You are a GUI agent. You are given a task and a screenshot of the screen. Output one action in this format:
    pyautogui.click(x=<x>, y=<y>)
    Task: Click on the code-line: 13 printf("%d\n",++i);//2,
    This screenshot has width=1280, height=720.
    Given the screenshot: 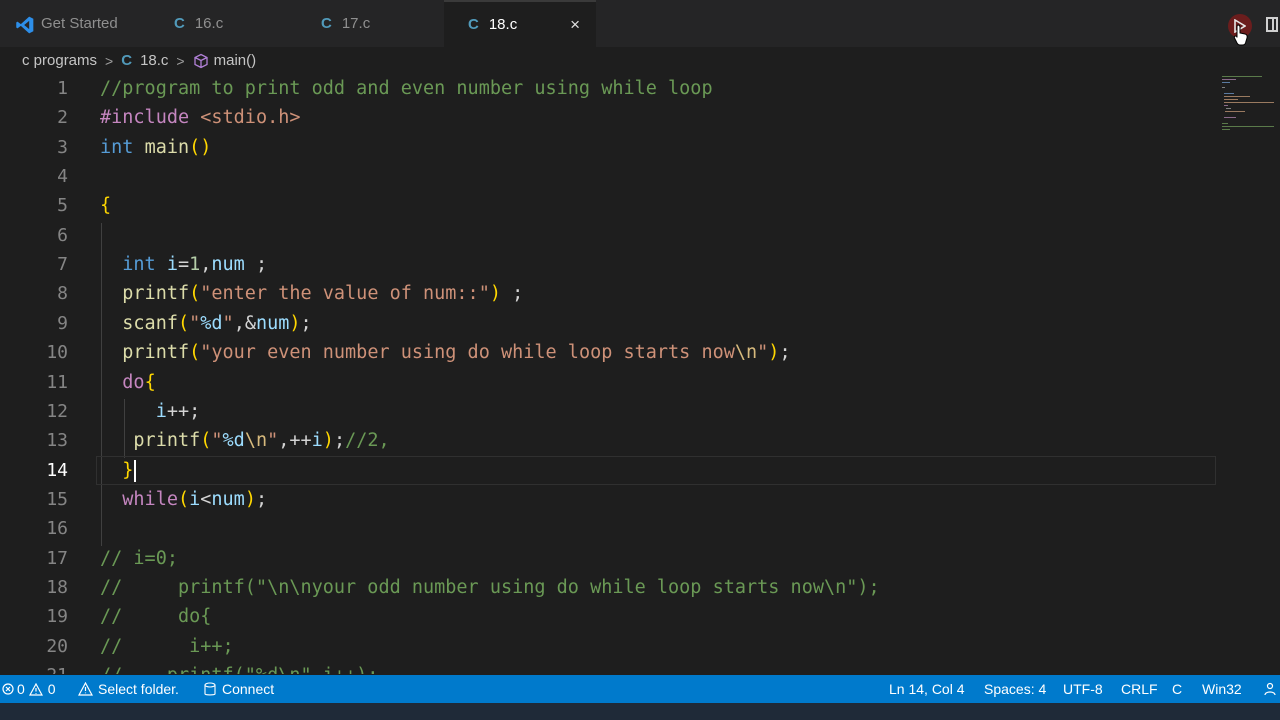 What is the action you would take?
    pyautogui.click(x=640, y=440)
    